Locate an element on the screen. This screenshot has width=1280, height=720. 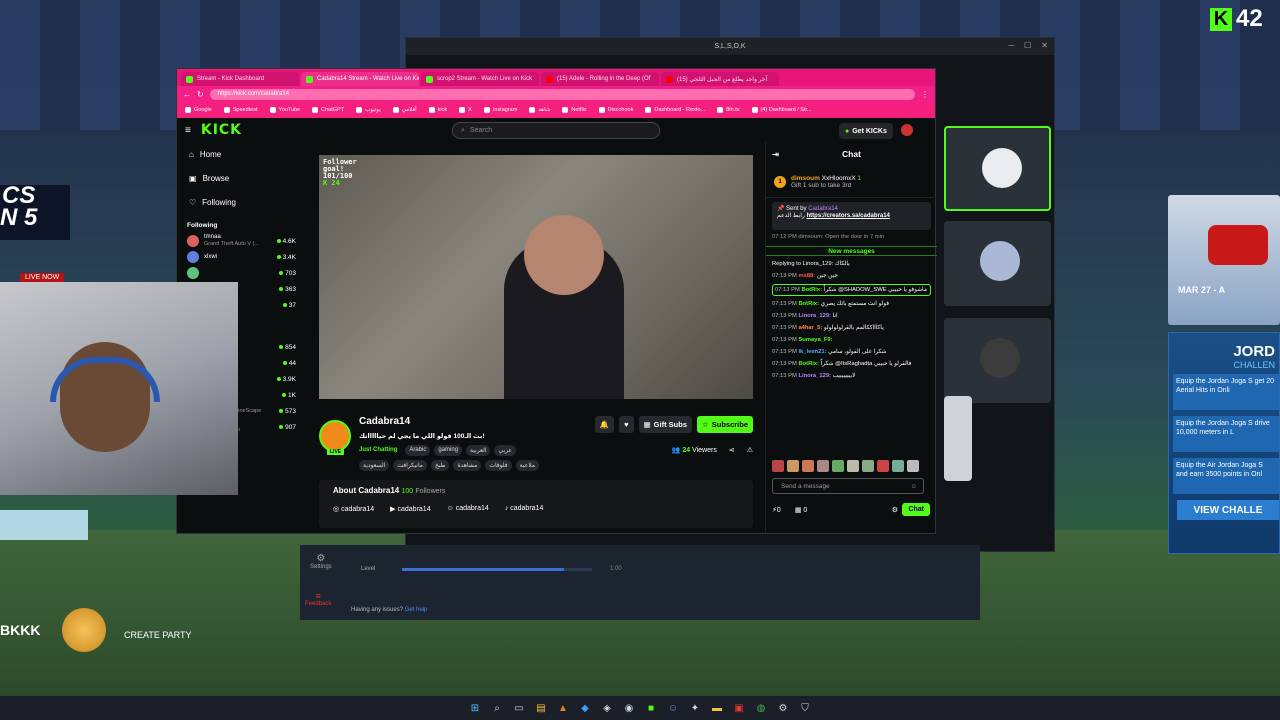
channel-name: Cadabra14 is located at coordinates (384, 421).